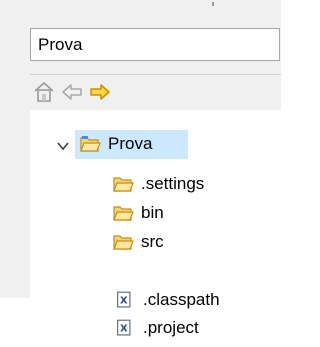  What do you see at coordinates (138, 213) in the screenshot?
I see `tree-item-bin: bin` at bounding box center [138, 213].